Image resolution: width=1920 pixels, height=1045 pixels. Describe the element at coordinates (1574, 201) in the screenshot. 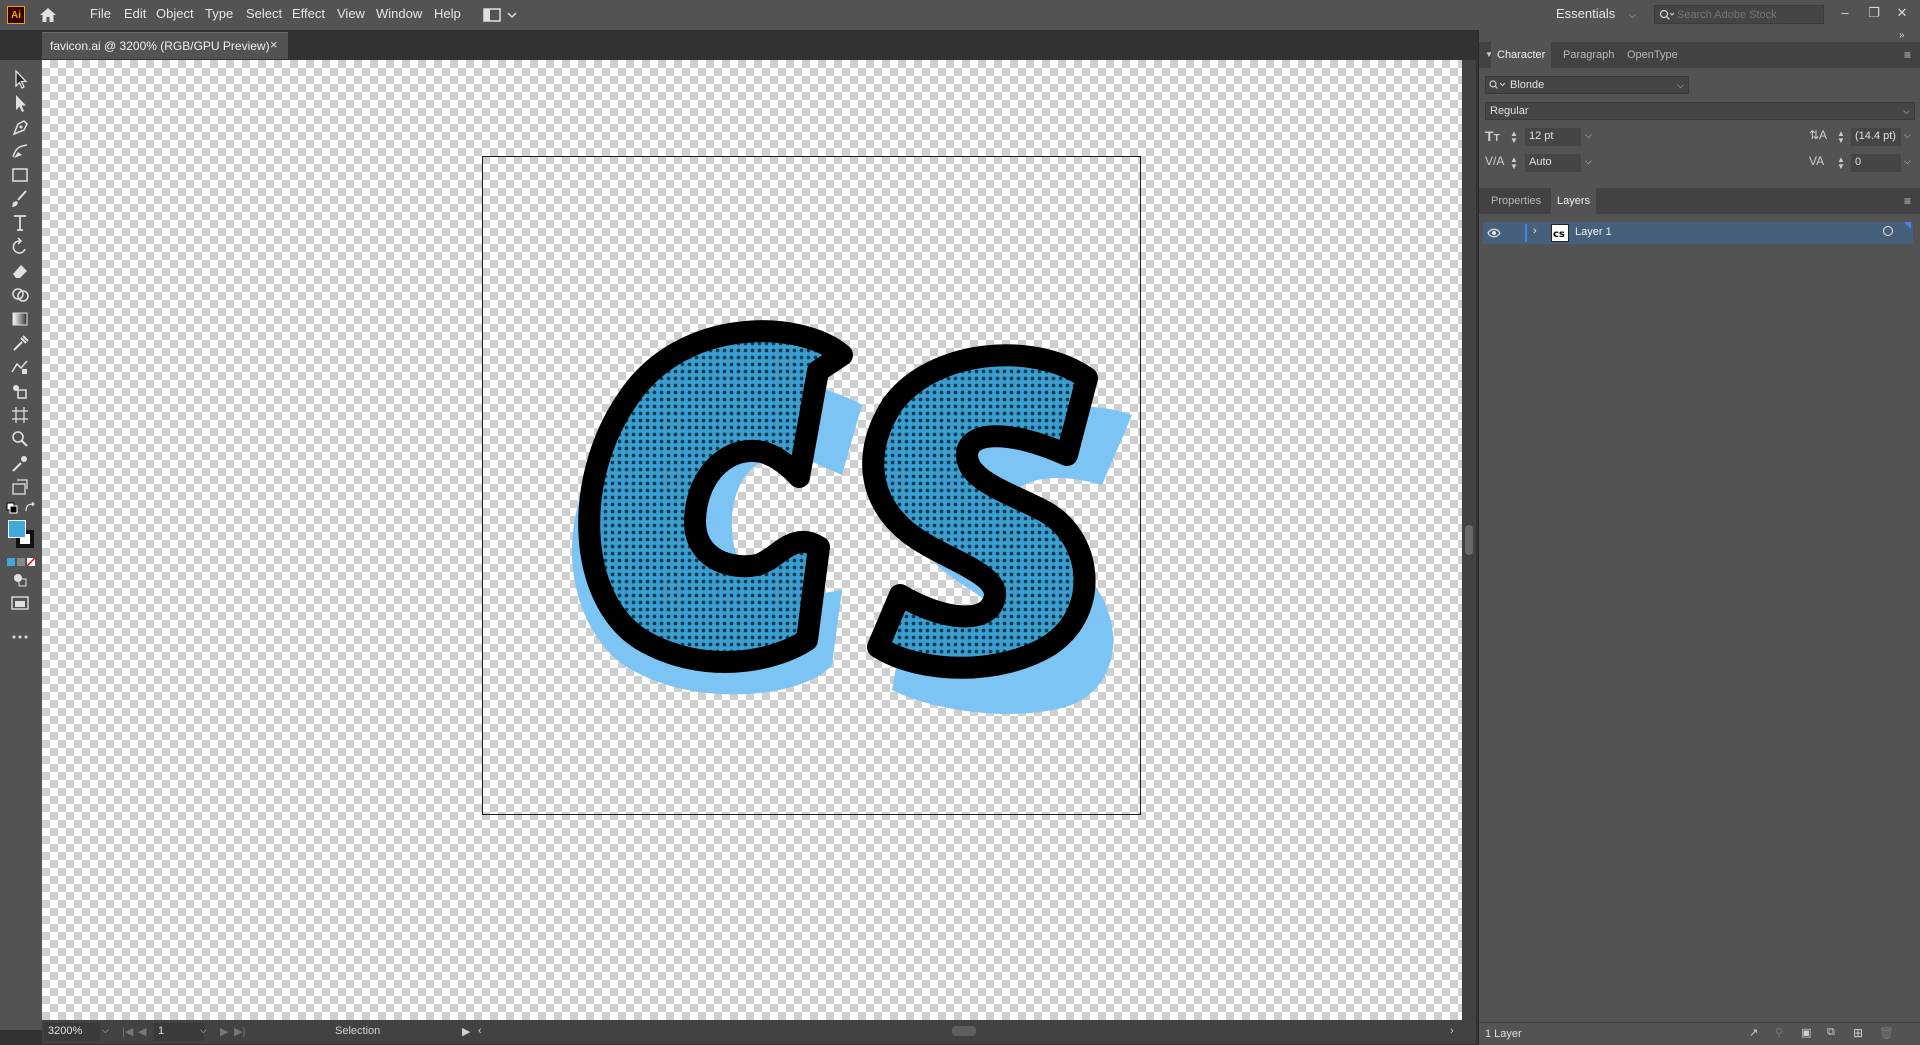

I see `tab-layers: Layers` at that location.